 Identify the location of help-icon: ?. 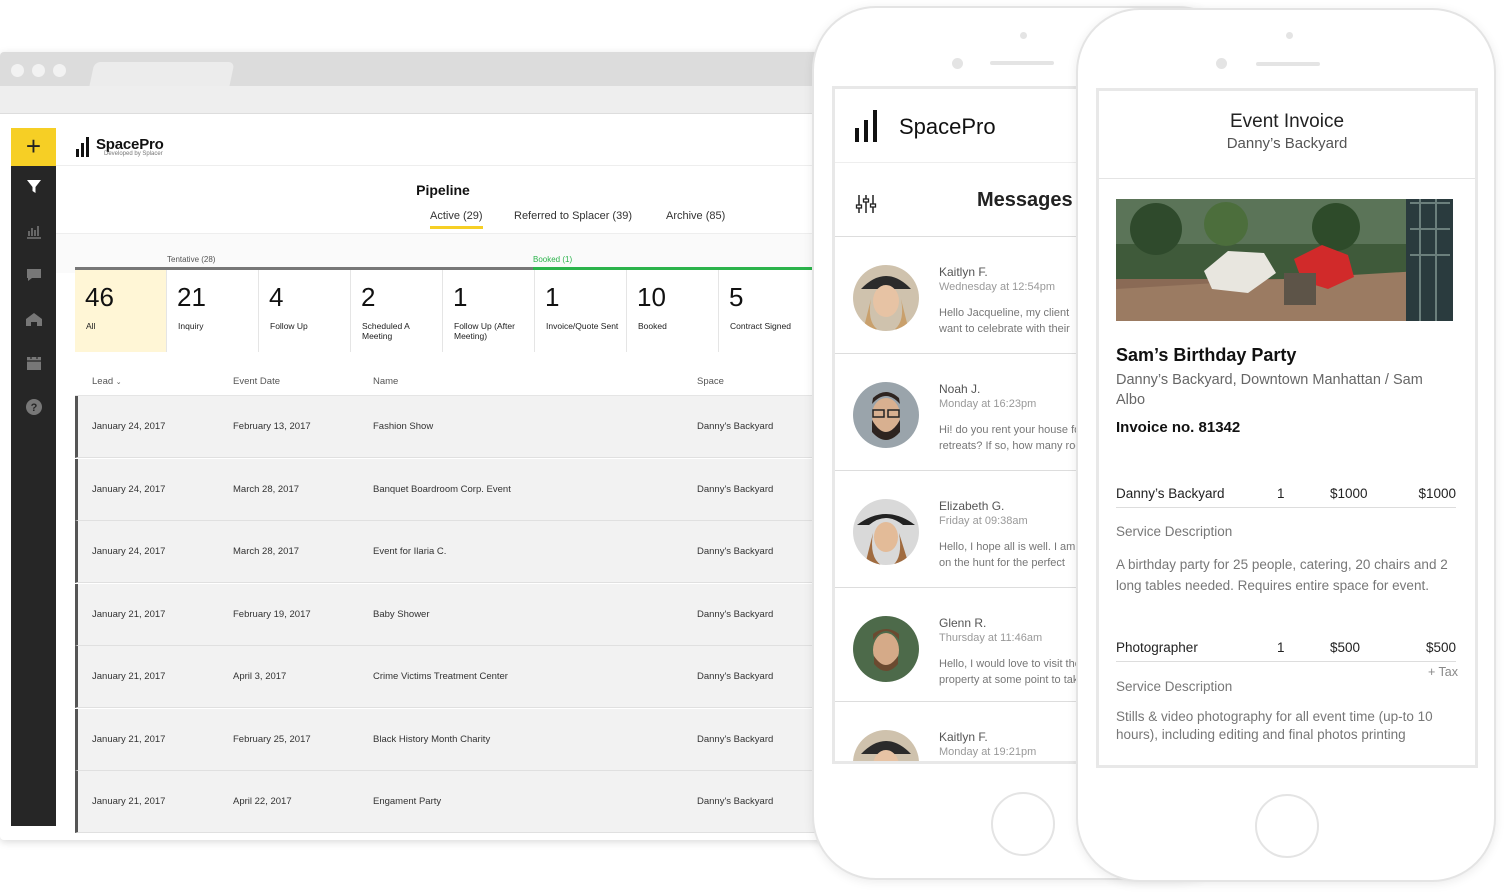
(33, 410).